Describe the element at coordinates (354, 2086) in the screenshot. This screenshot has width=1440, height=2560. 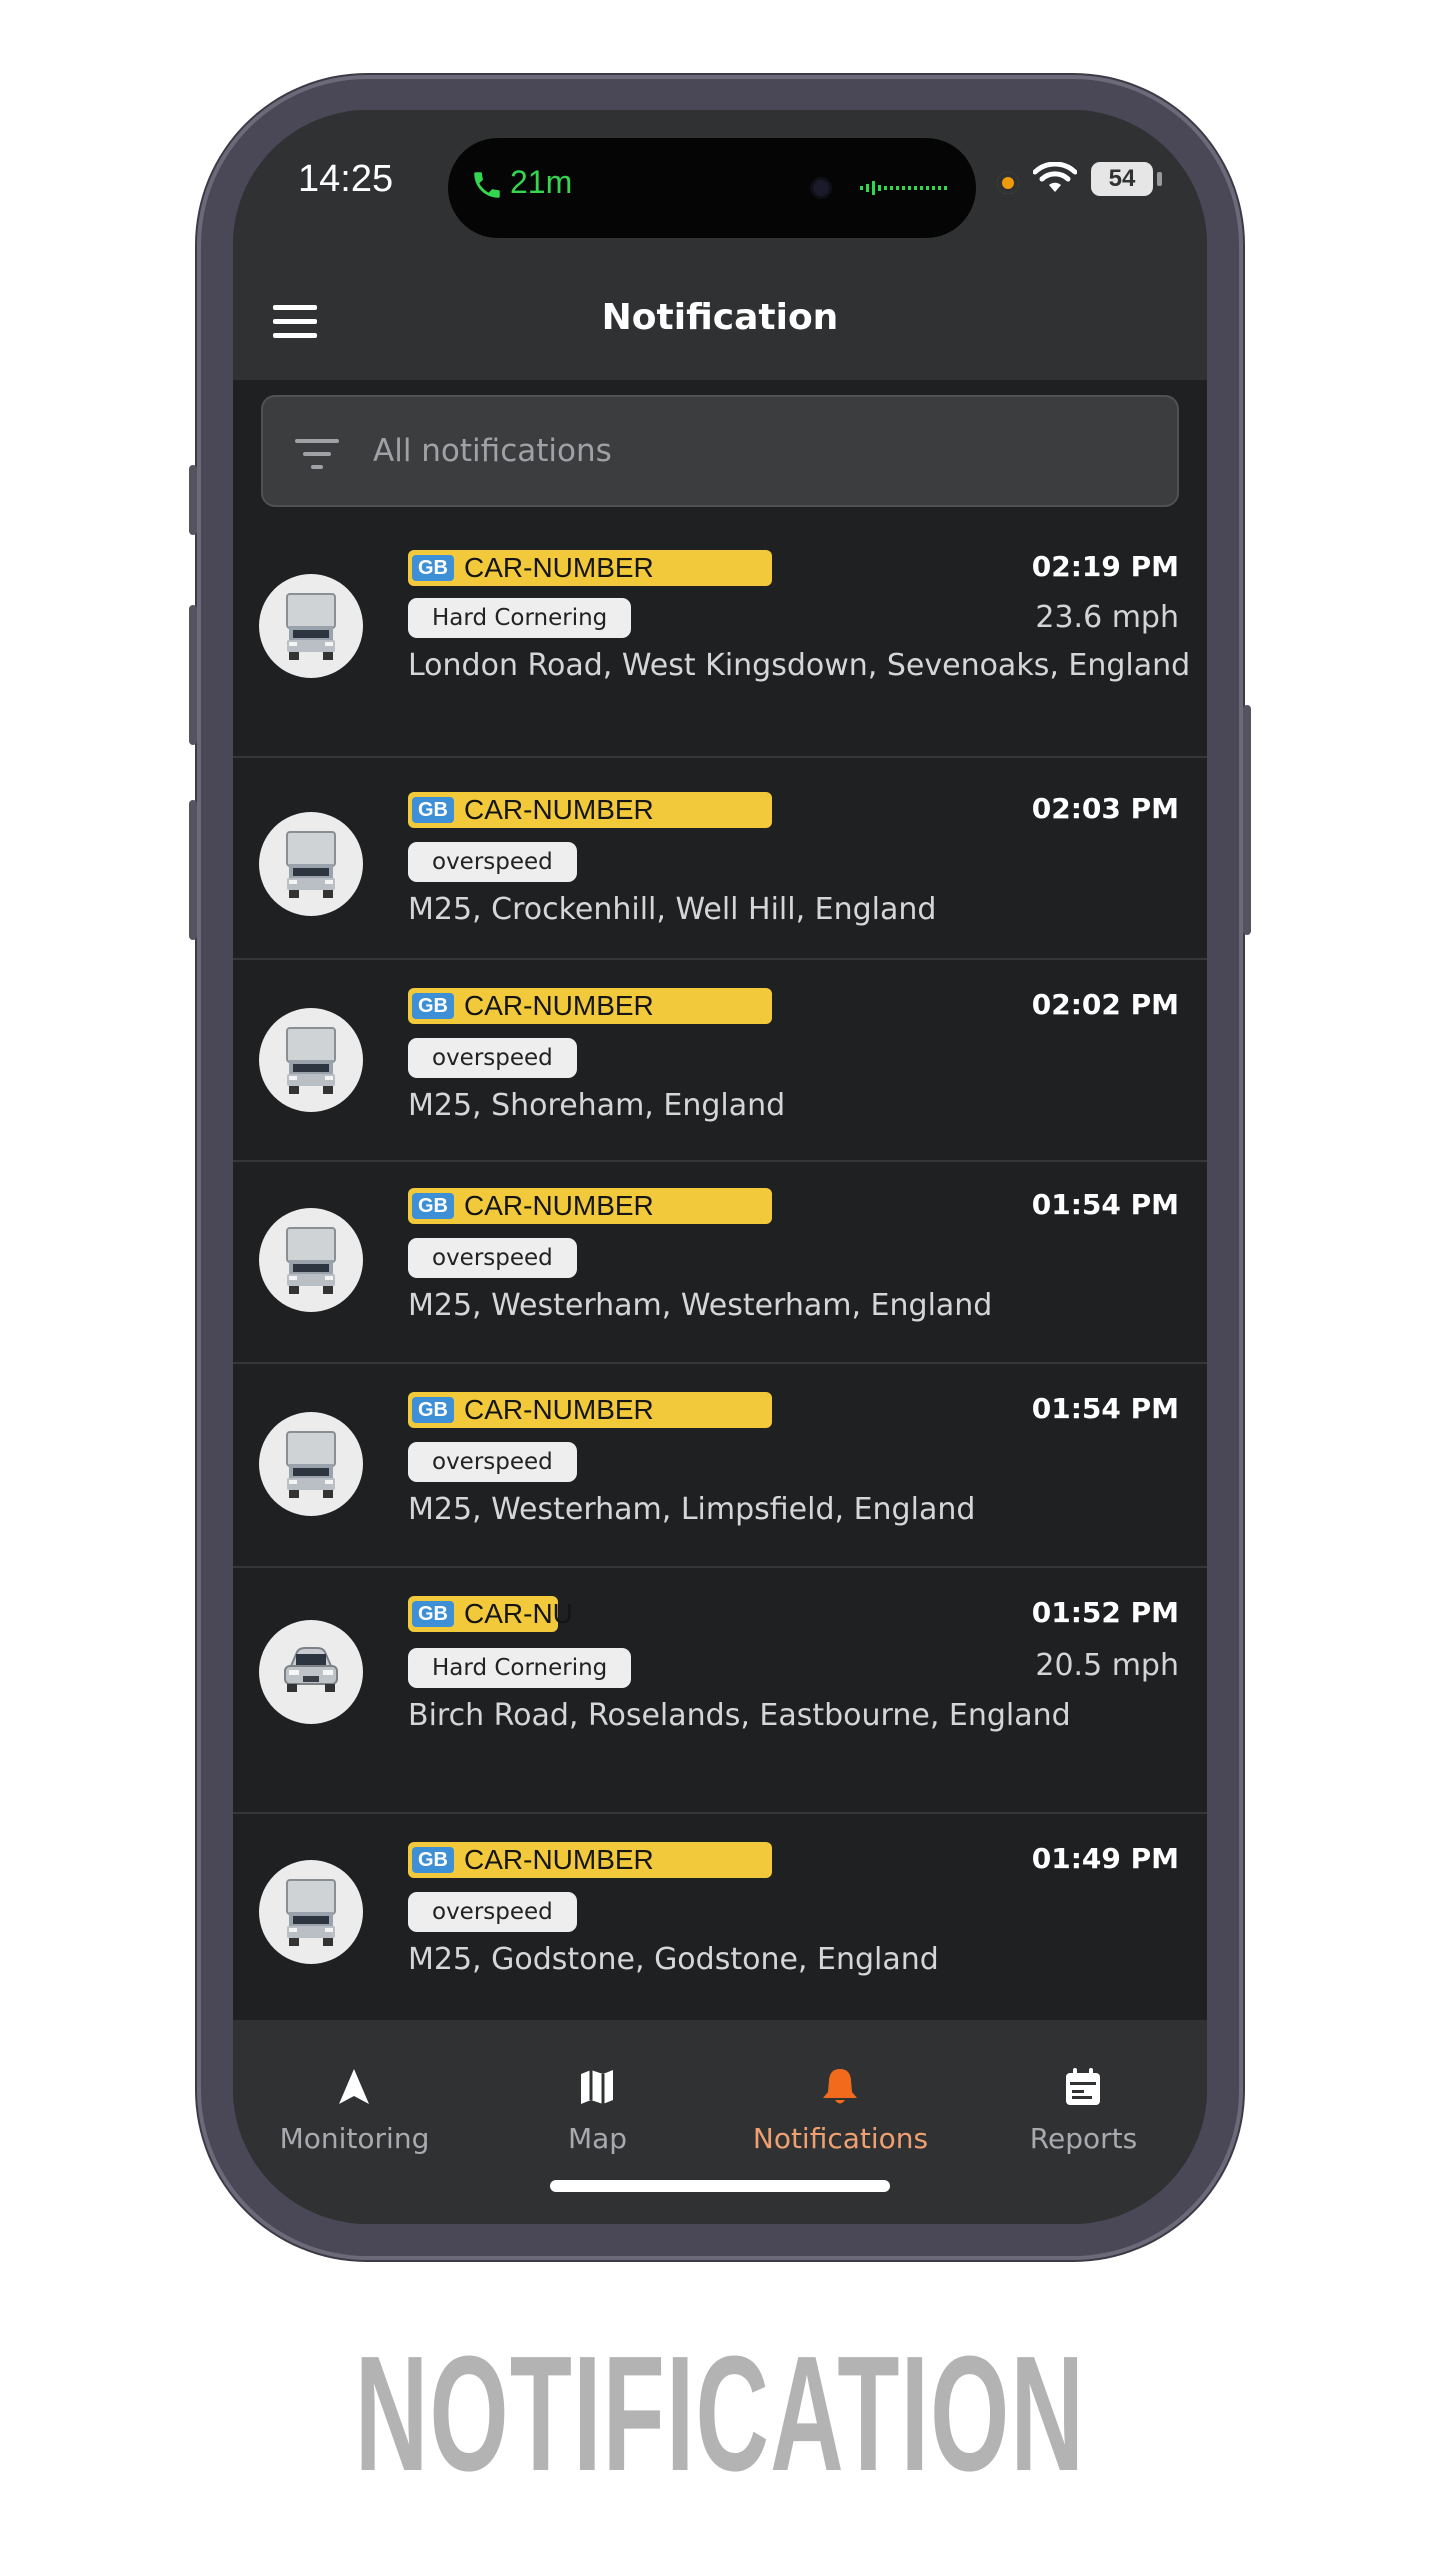
I see `navigation-arrow-icon` at that location.